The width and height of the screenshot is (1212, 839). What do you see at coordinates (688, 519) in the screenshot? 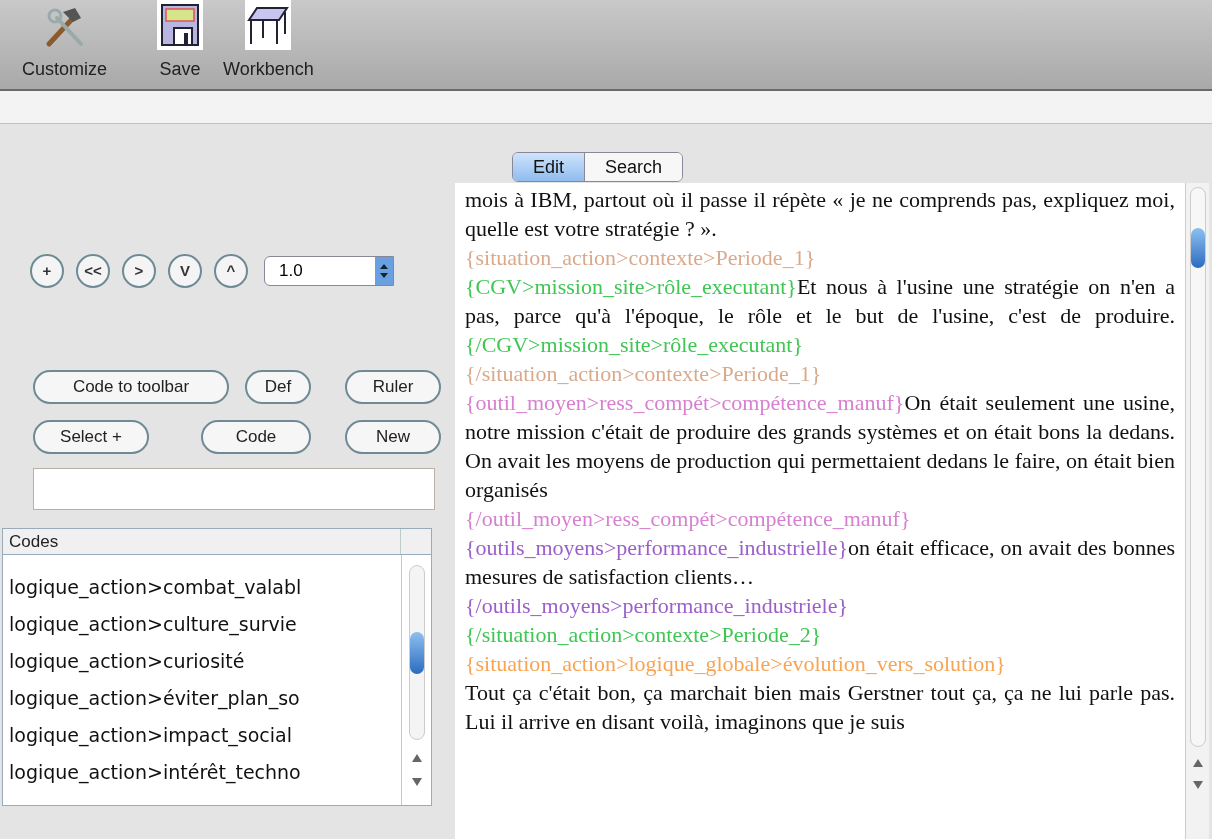
I see `document-paragraph: {/outil_moyen>ress_compét>compétence_manuf}` at bounding box center [688, 519].